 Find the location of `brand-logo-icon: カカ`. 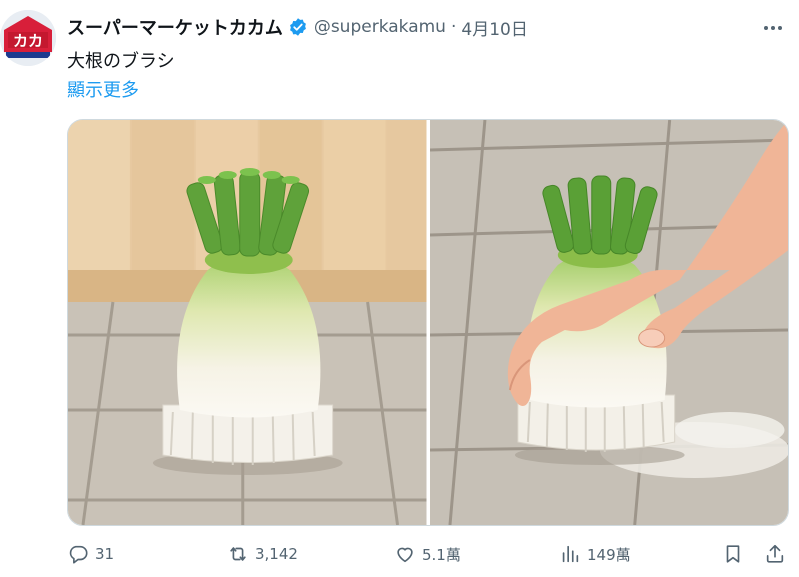

brand-logo-icon: カカ is located at coordinates (28, 38).